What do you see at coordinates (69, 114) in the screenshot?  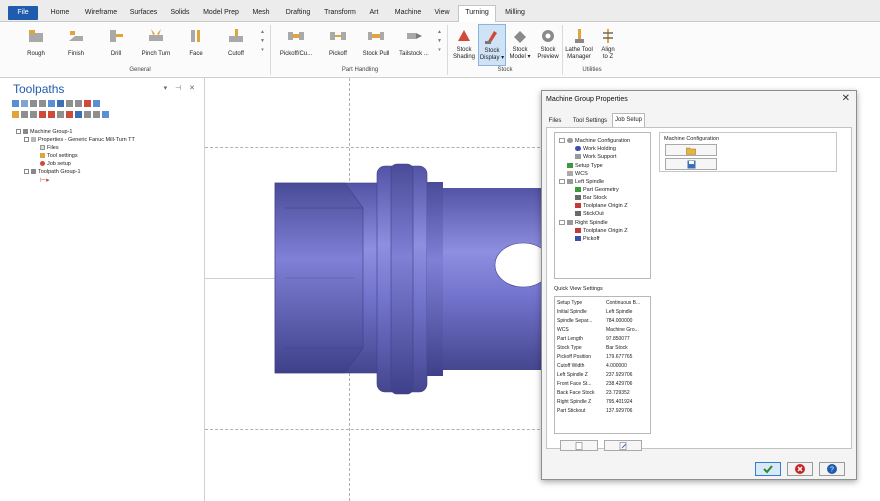 I see `arrow-icon` at bounding box center [69, 114].